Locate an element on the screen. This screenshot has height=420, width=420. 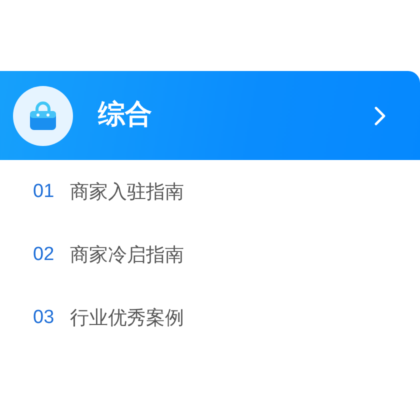
item-number: 03 is located at coordinates (44, 318).